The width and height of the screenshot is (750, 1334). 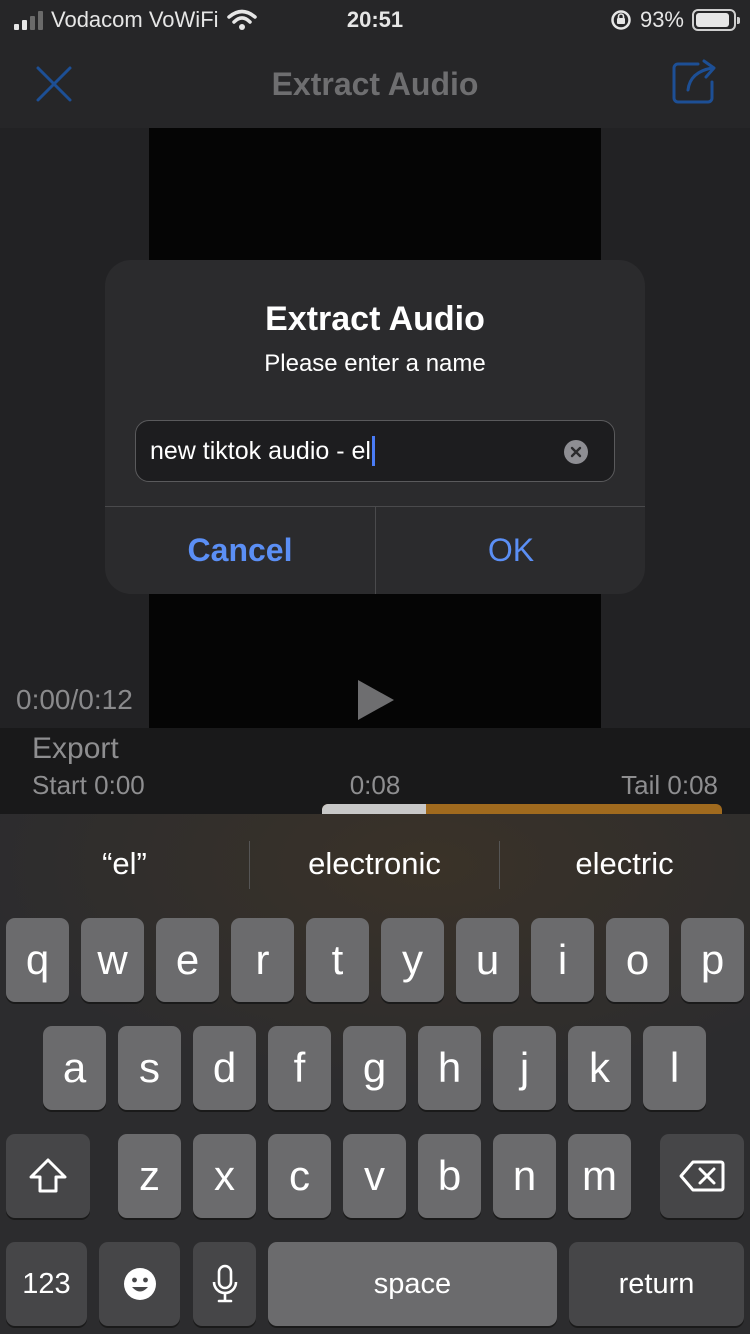 I want to click on key-s: s, so click(x=149, y=1068).